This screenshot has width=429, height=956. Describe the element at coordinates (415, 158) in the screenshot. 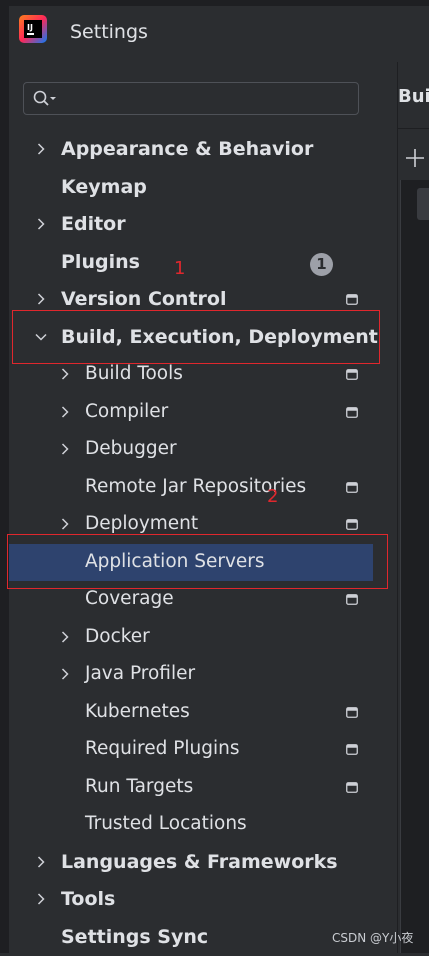

I see `add-icon` at that location.